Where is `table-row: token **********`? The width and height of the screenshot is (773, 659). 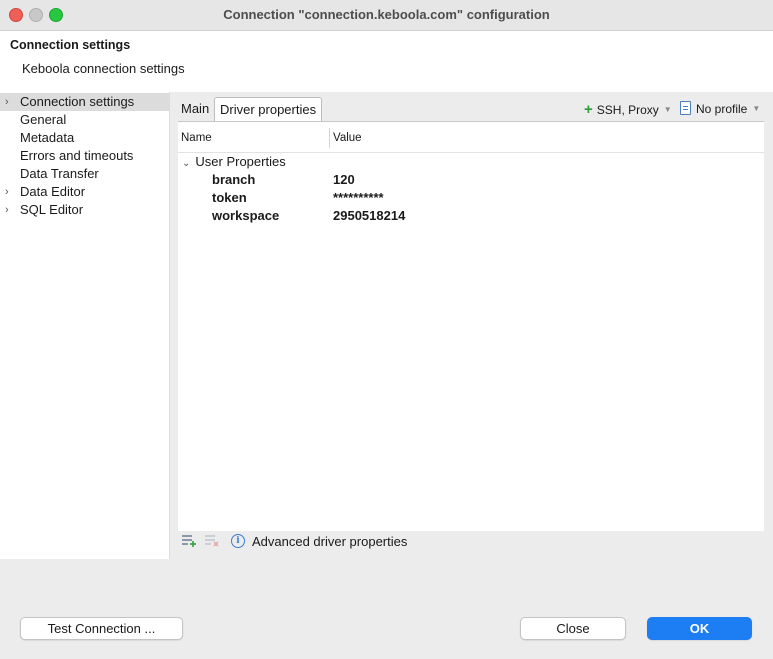 table-row: token ********** is located at coordinates (471, 198).